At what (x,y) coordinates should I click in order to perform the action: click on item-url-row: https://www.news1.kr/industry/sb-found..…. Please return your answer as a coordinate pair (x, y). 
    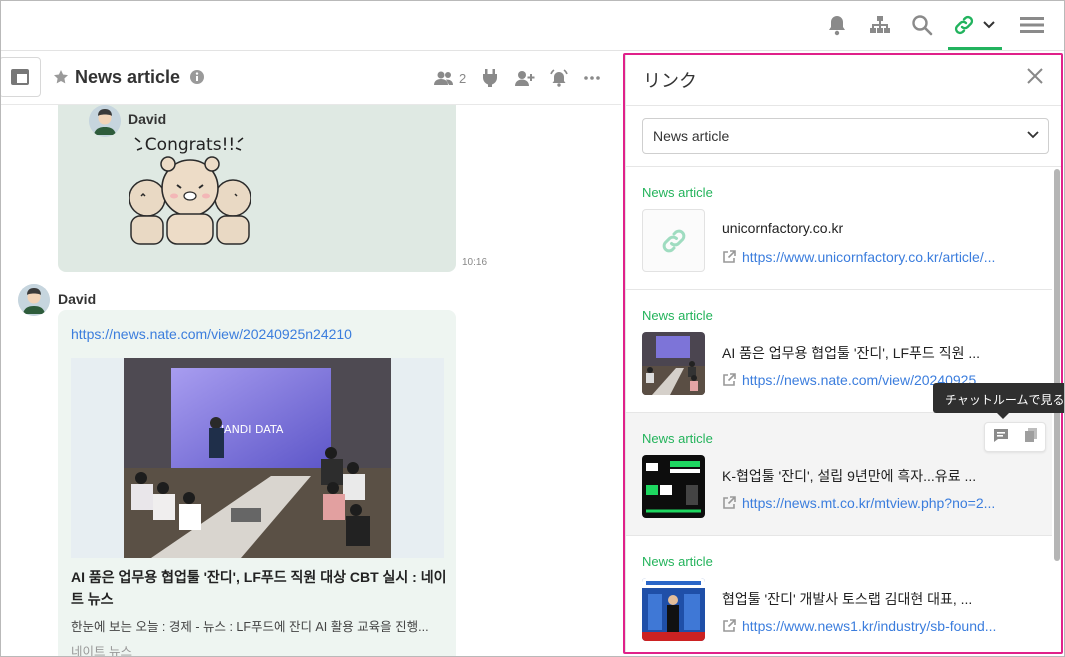
    Looking at the image, I should click on (862, 626).